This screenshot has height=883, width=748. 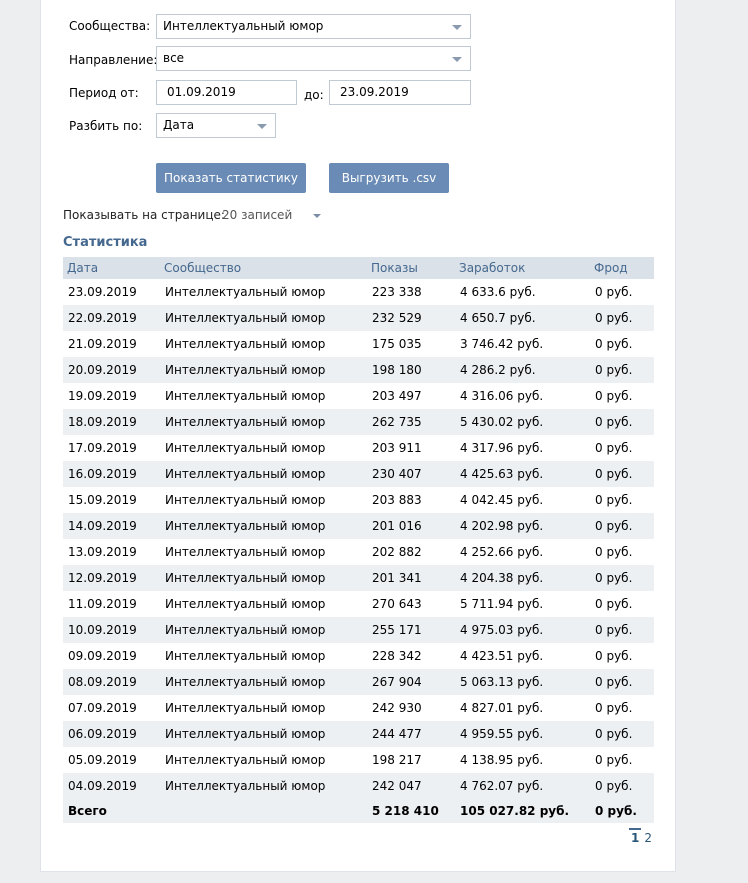 What do you see at coordinates (102, 760) in the screenshot?
I see `cell-date: 05.09.2019` at bounding box center [102, 760].